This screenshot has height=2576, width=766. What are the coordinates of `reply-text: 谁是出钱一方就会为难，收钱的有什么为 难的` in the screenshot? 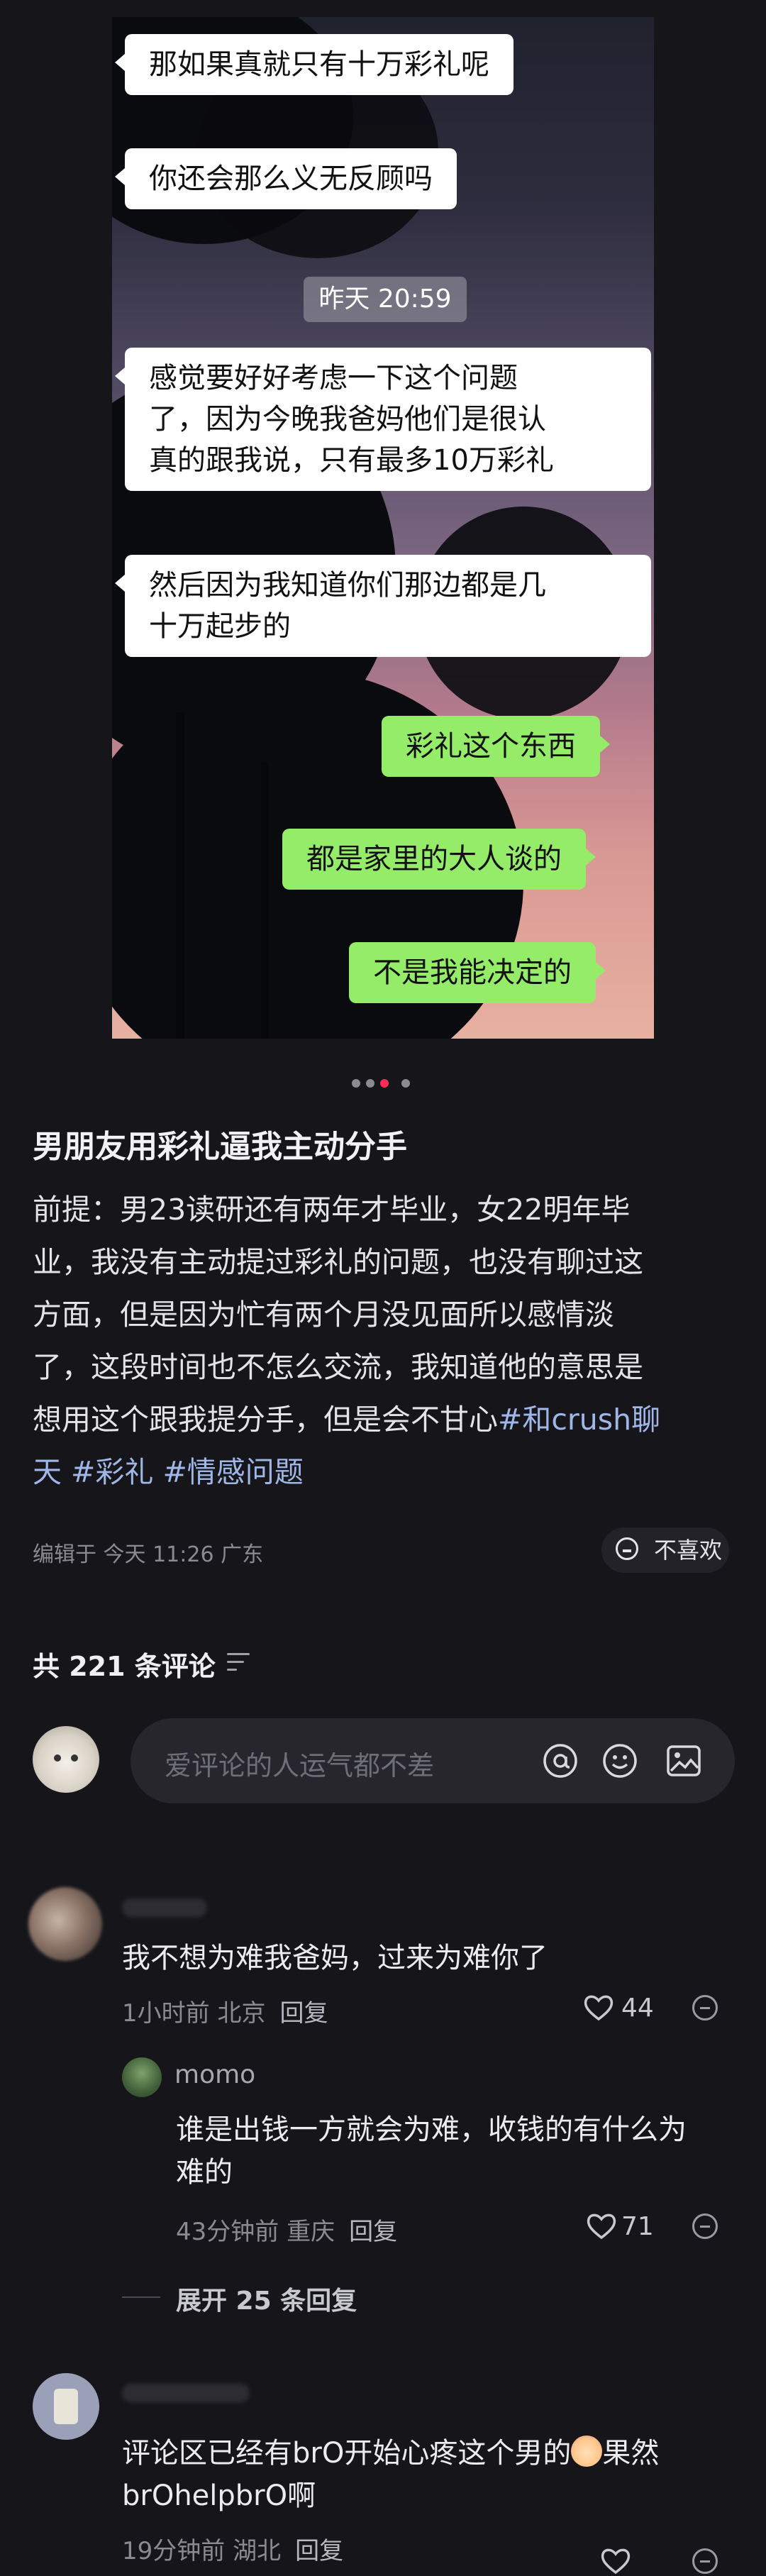 It's located at (431, 2151).